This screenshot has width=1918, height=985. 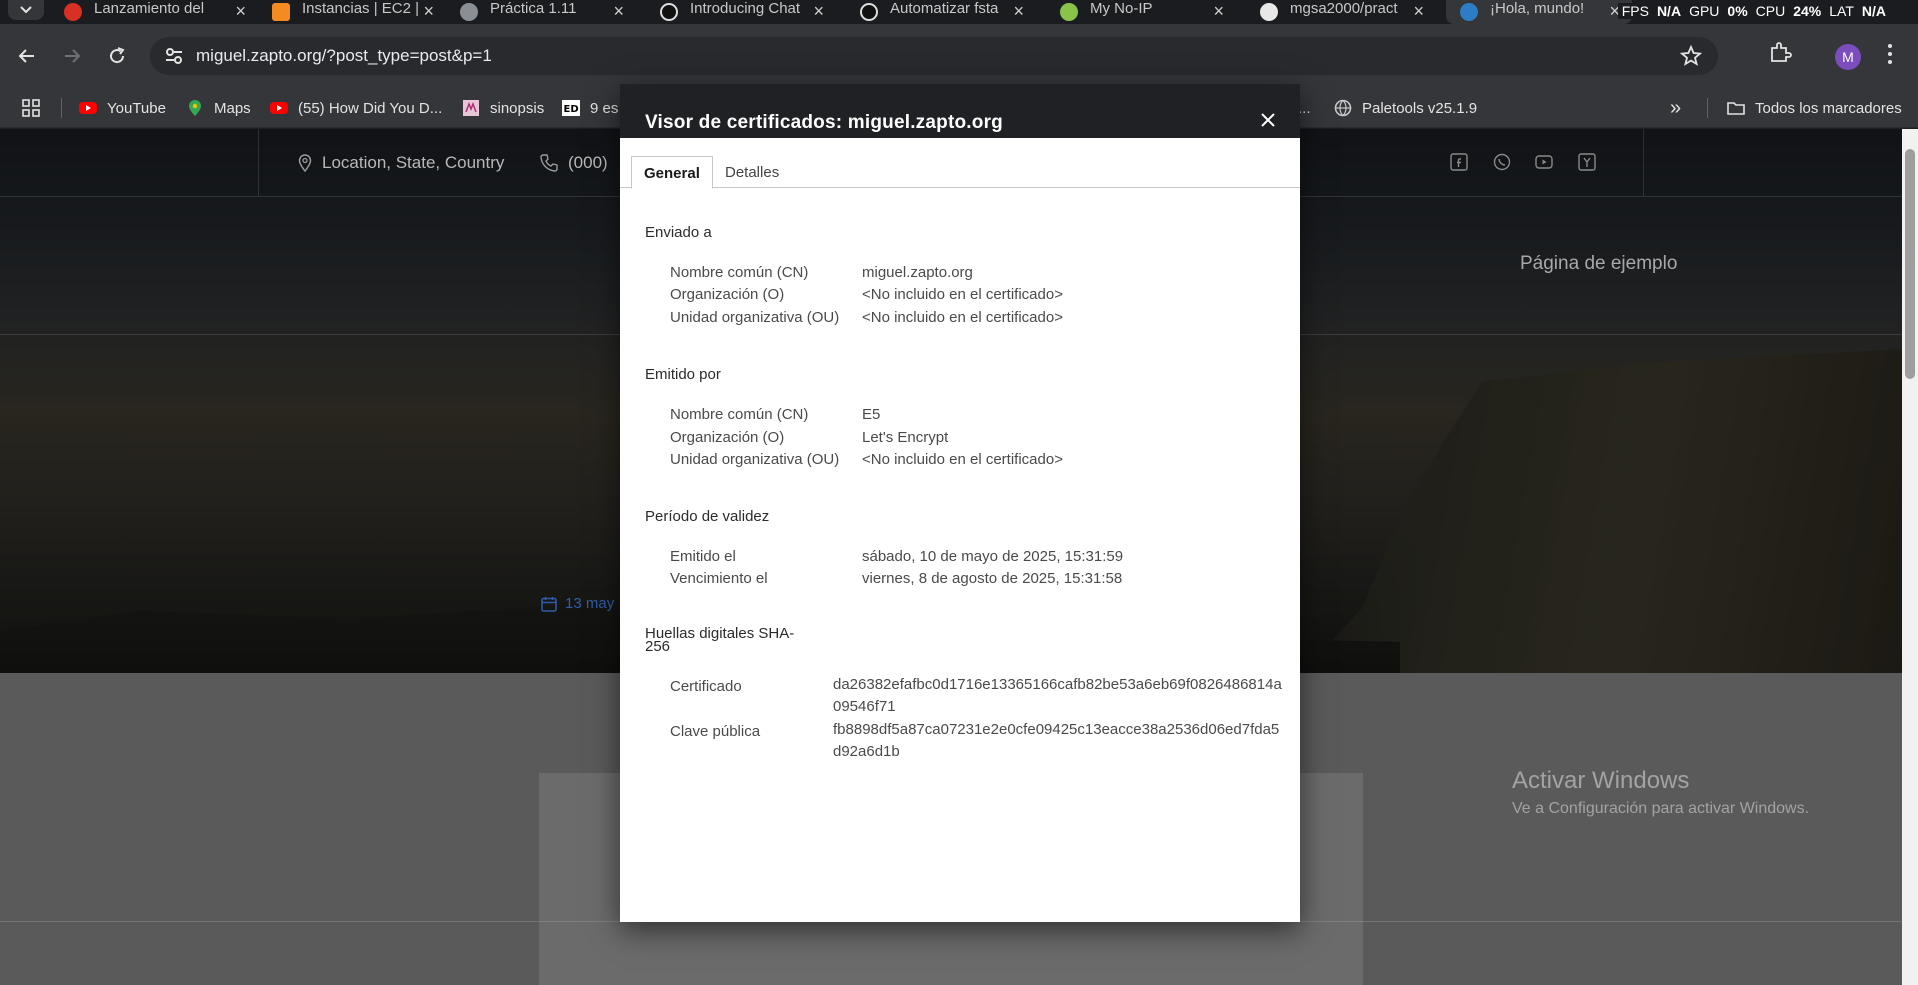 What do you see at coordinates (1405, 108) in the screenshot?
I see `bookmark-paletools: Paletools v25.1.9` at bounding box center [1405, 108].